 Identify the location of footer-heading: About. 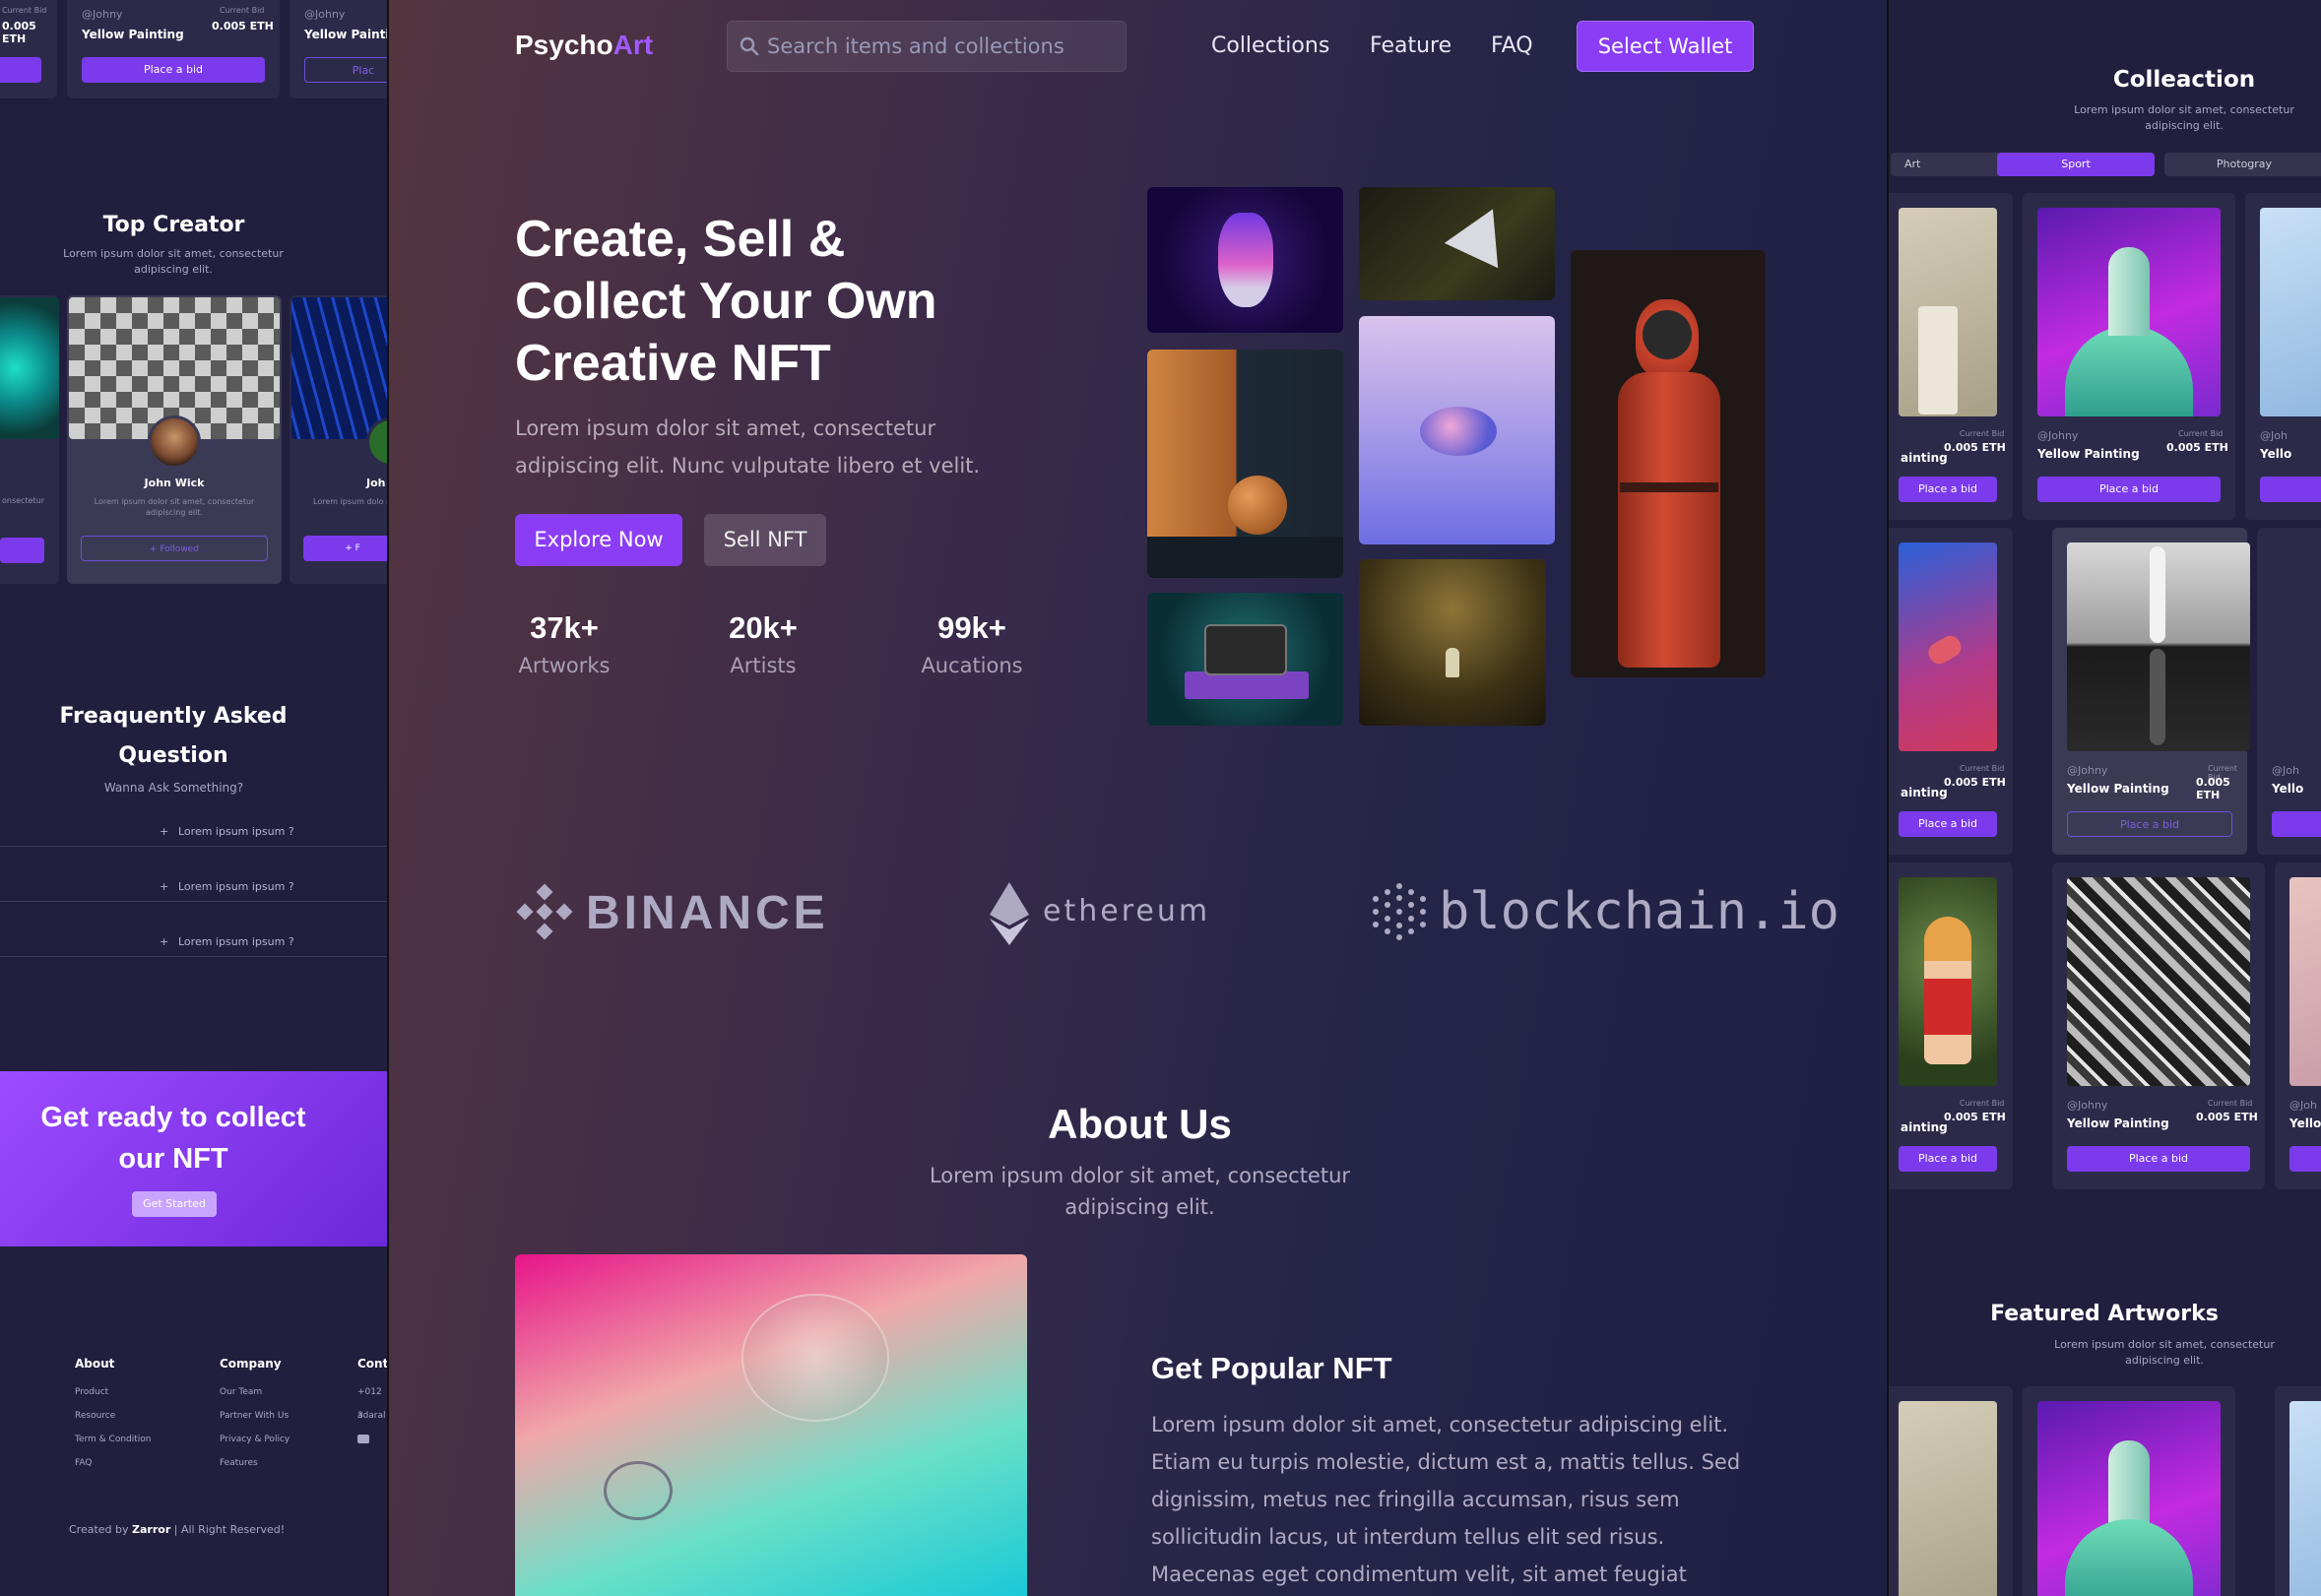
(95, 1364).